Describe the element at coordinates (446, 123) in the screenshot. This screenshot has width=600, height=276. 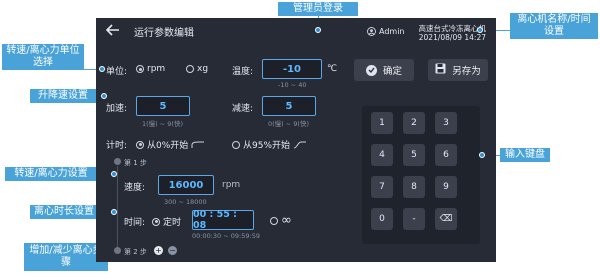
I see `keypad-key: 3` at that location.